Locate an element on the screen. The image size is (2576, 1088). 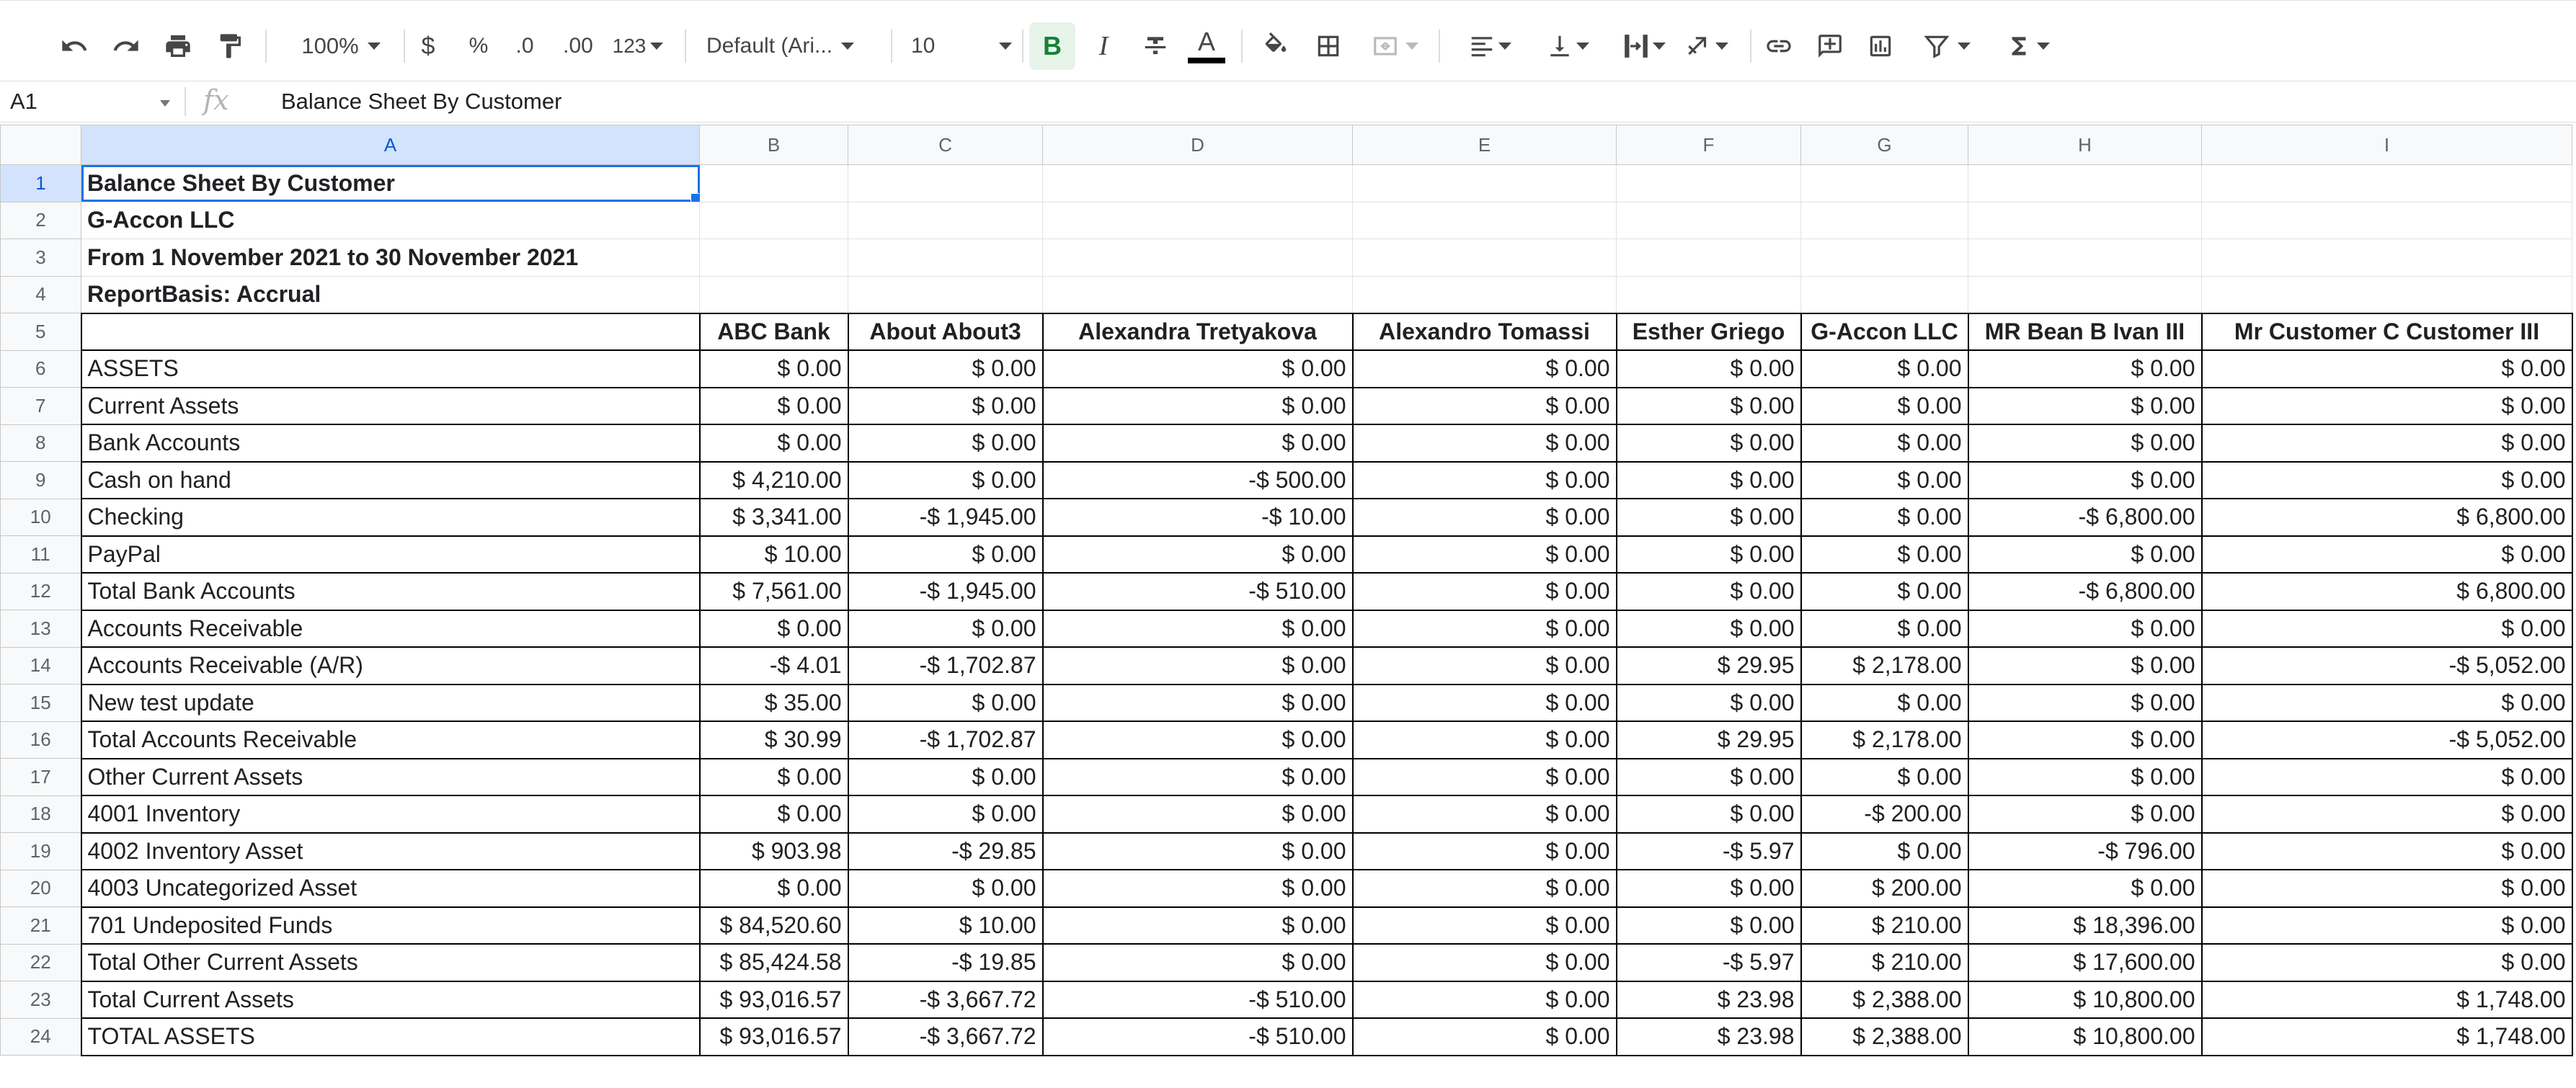
cell-a24: TOTAL ASSETS is located at coordinates (390, 1036).